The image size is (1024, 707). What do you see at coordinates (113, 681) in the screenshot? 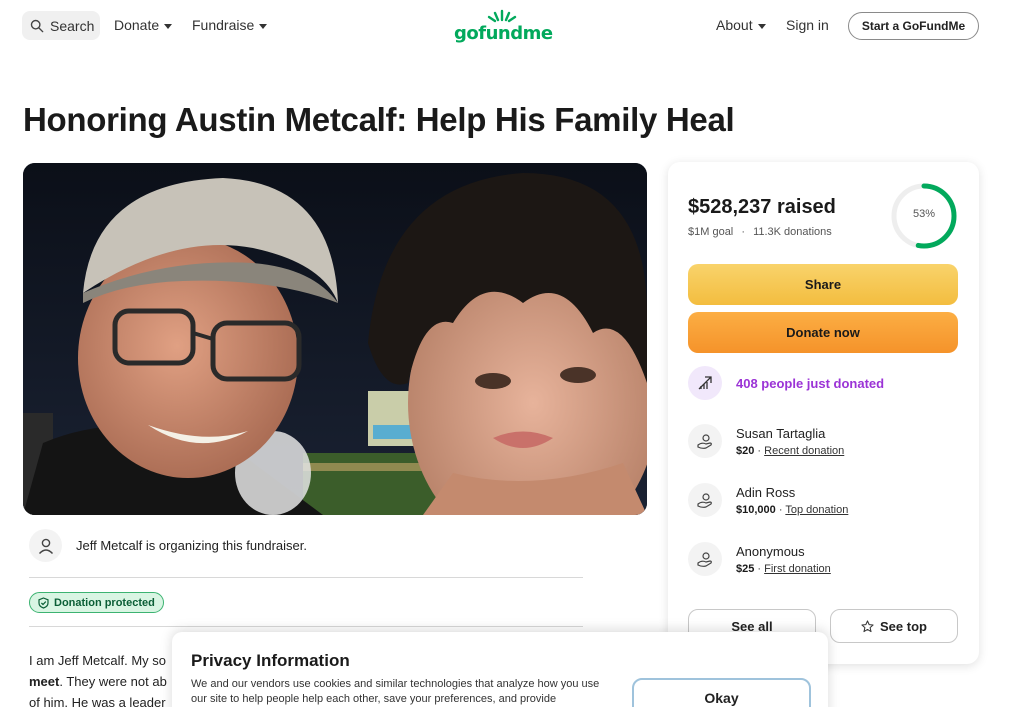
I see `story-line-2-rest: . They were not ab` at bounding box center [113, 681].